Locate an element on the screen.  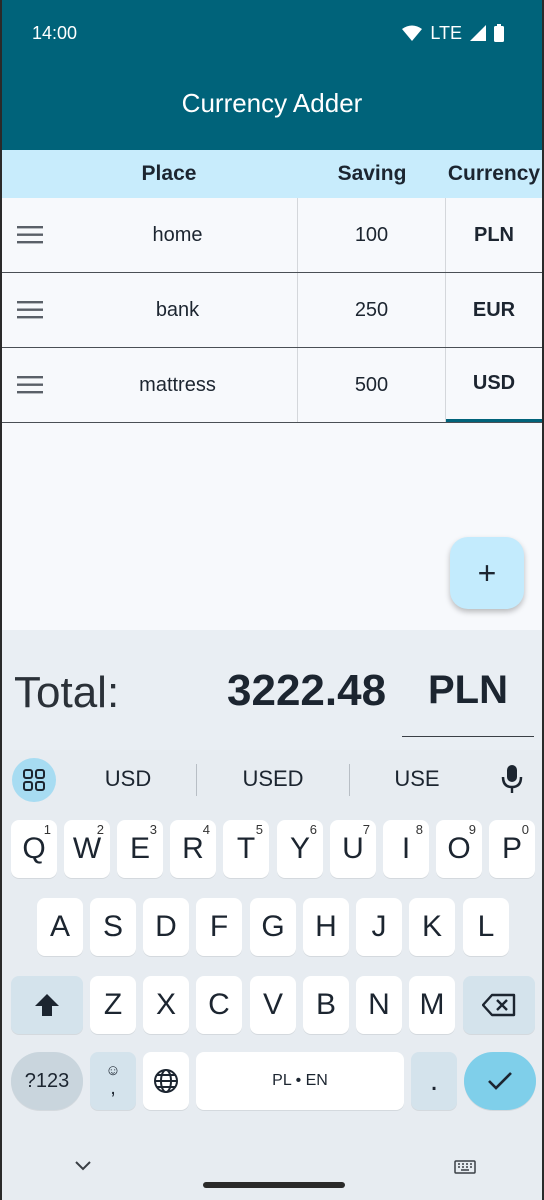
period-key: . is located at coordinates (434, 1081).